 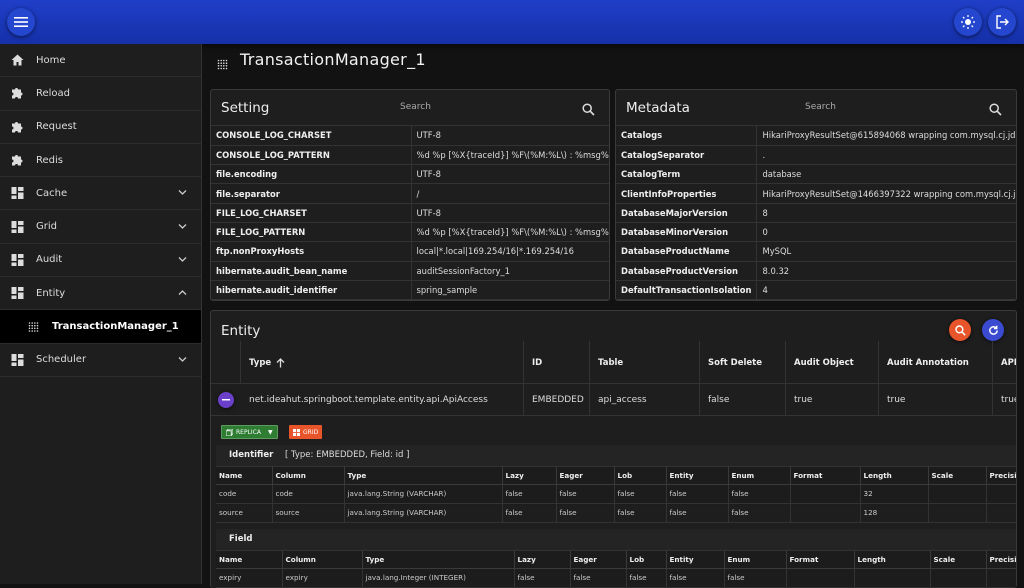 I want to click on col-type: Type, so click(x=382, y=362).